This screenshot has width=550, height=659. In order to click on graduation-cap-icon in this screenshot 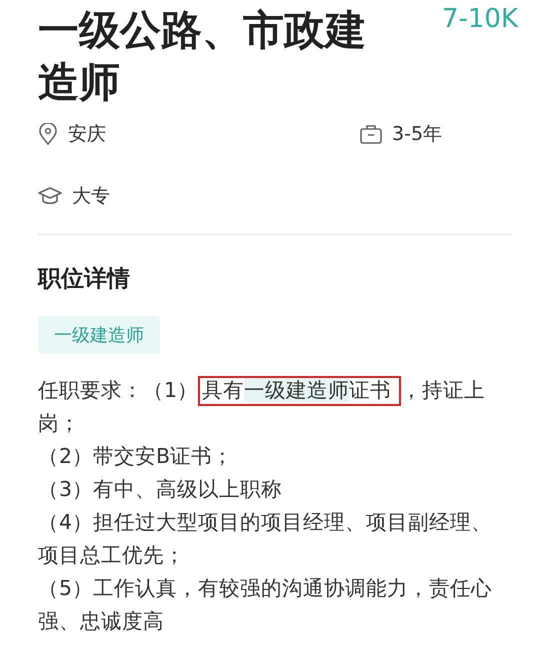, I will do `click(50, 196)`.